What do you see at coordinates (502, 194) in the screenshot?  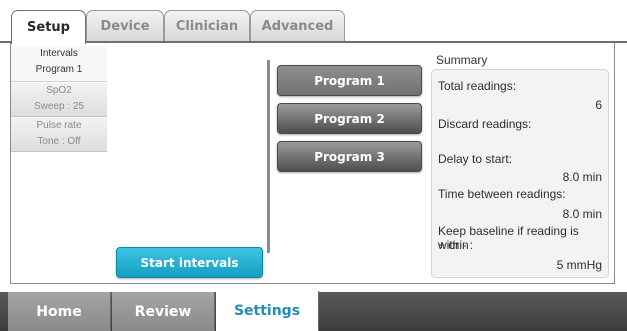 I see `time-between-label: Time between readings:` at bounding box center [502, 194].